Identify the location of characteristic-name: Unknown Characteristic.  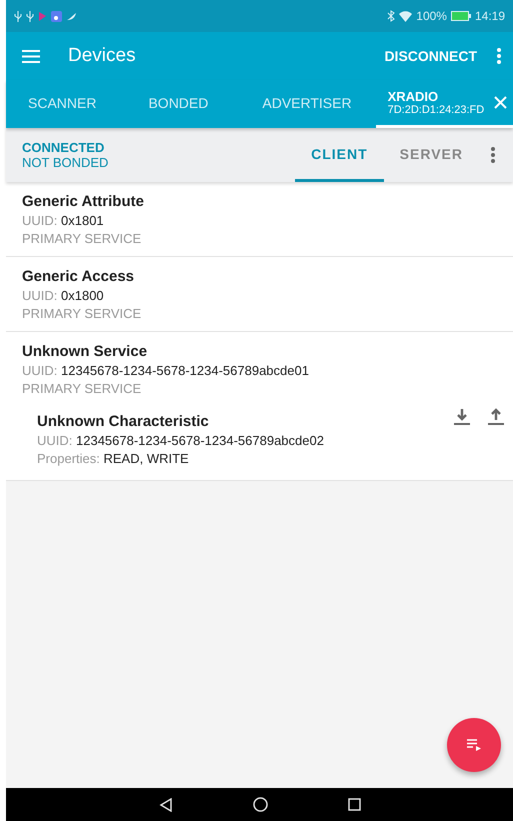
(123, 422).